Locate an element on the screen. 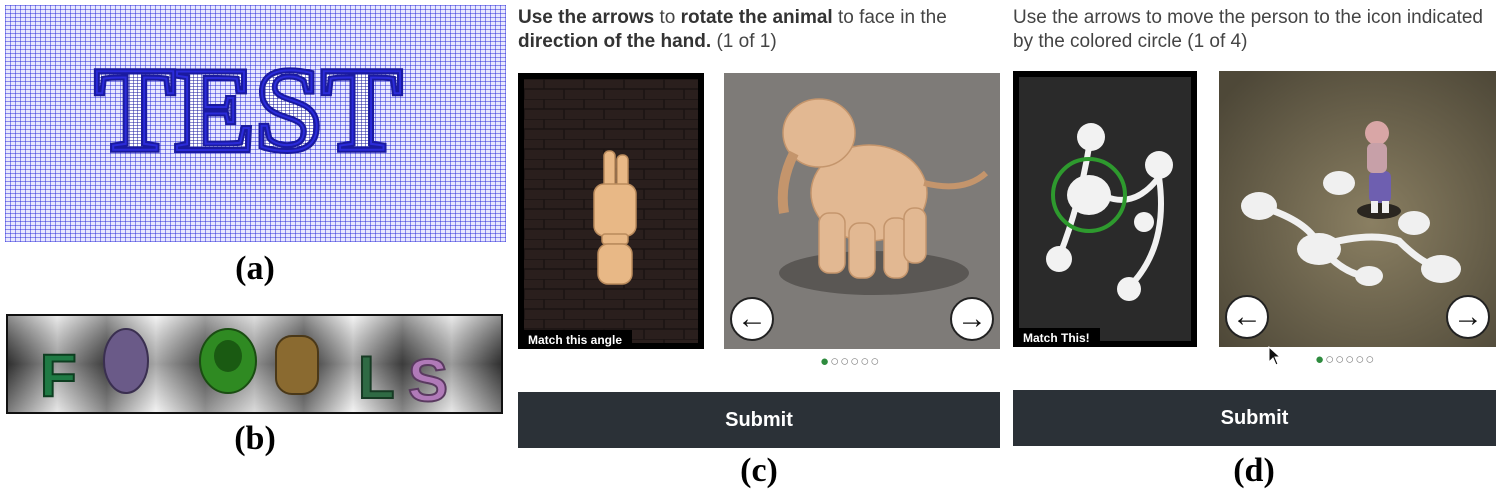 The height and width of the screenshot is (494, 1501). test-text-relief: TEST TEST is located at coordinates (248, 109).